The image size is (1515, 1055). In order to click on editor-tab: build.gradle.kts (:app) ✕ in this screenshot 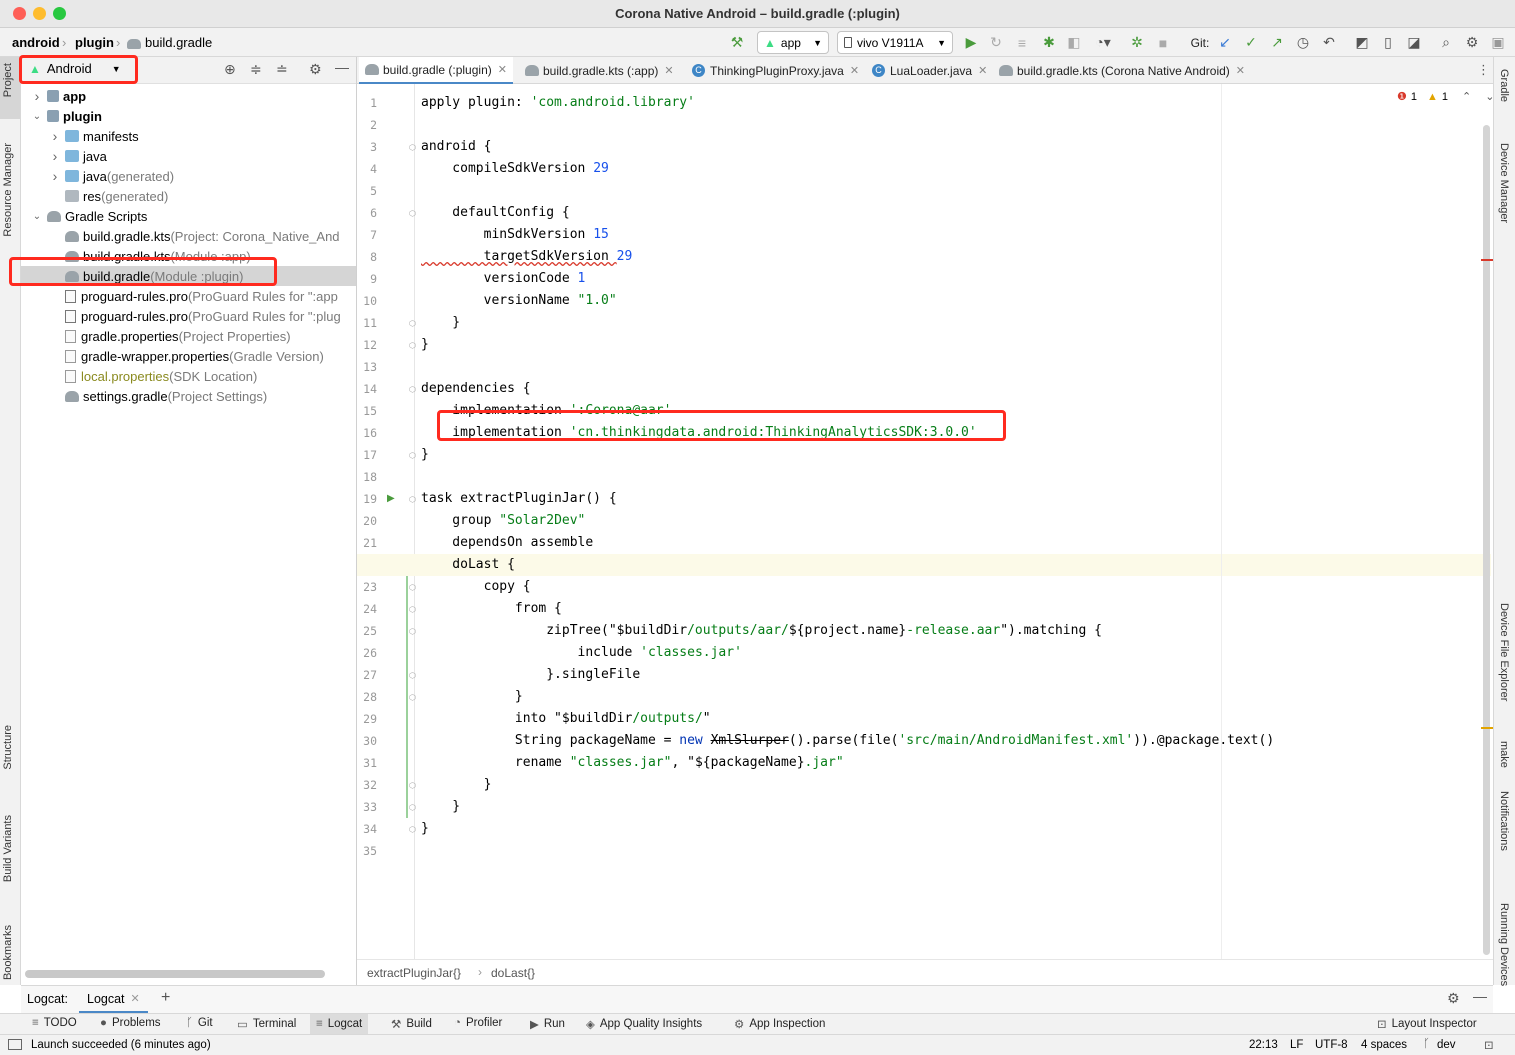, I will do `click(599, 70)`.